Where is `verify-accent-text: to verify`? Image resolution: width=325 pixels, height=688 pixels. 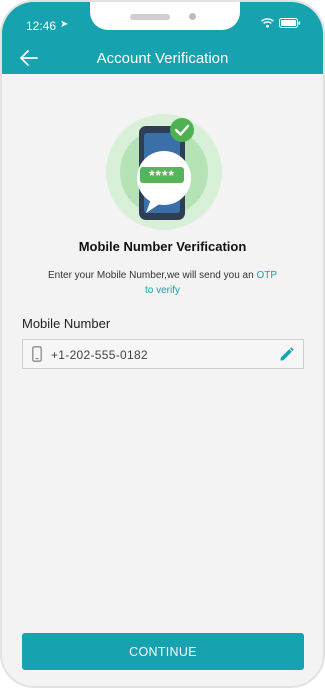 verify-accent-text: to verify is located at coordinates (162, 290).